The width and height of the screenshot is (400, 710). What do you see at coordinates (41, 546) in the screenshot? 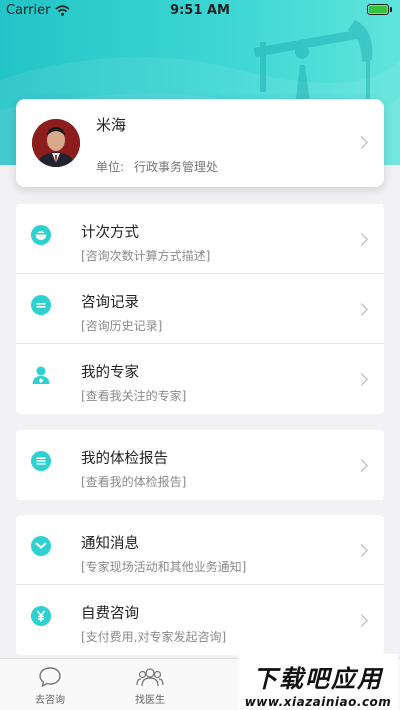
I see `message-icon` at bounding box center [41, 546].